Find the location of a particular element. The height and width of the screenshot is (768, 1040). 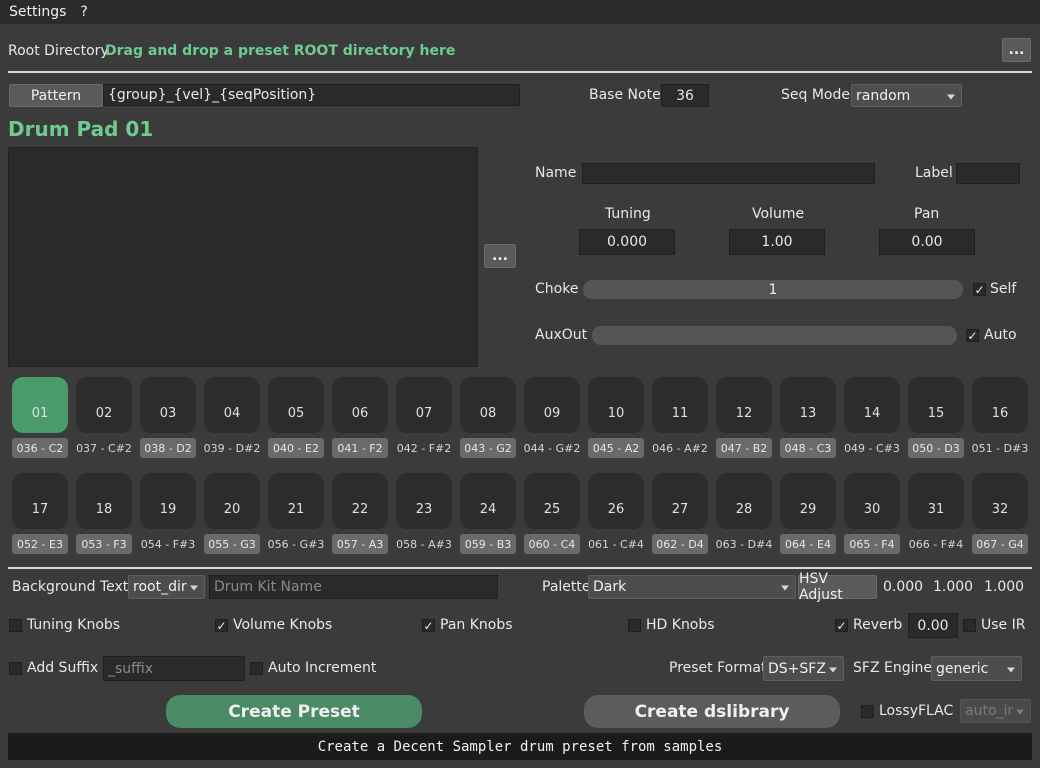

drum-pad-11: 11 is located at coordinates (680, 405).